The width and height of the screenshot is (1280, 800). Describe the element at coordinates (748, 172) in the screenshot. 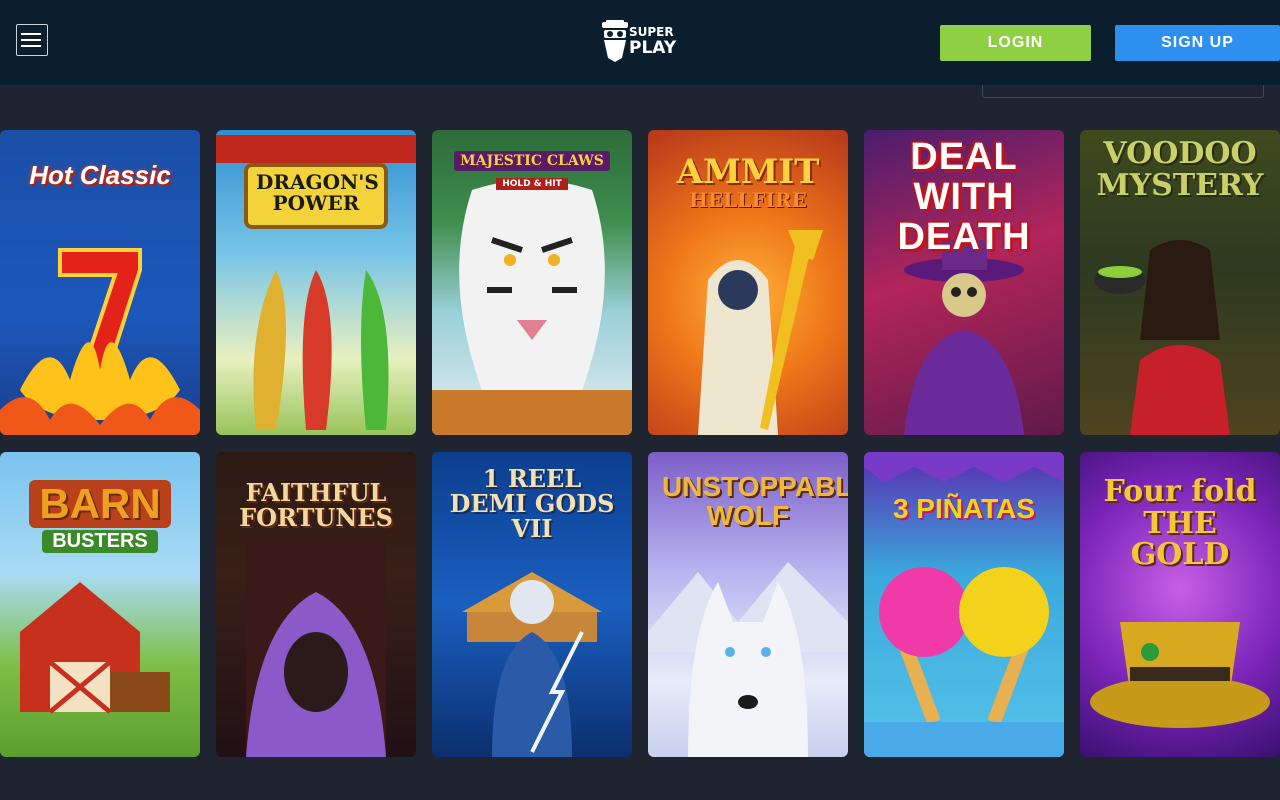

I see `game-title: AMMIT` at that location.